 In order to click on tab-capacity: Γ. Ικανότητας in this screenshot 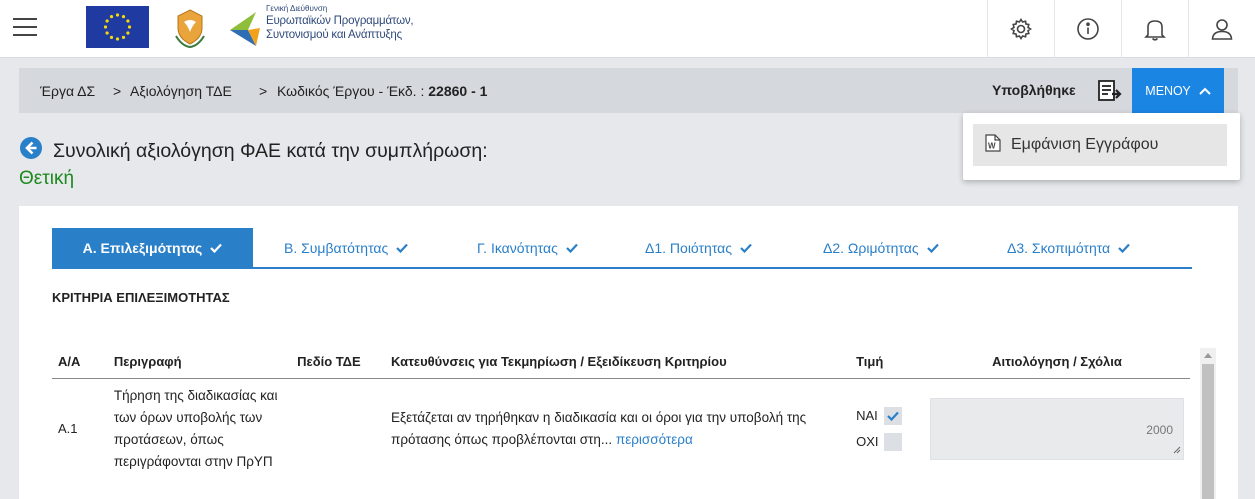, I will do `click(527, 248)`.